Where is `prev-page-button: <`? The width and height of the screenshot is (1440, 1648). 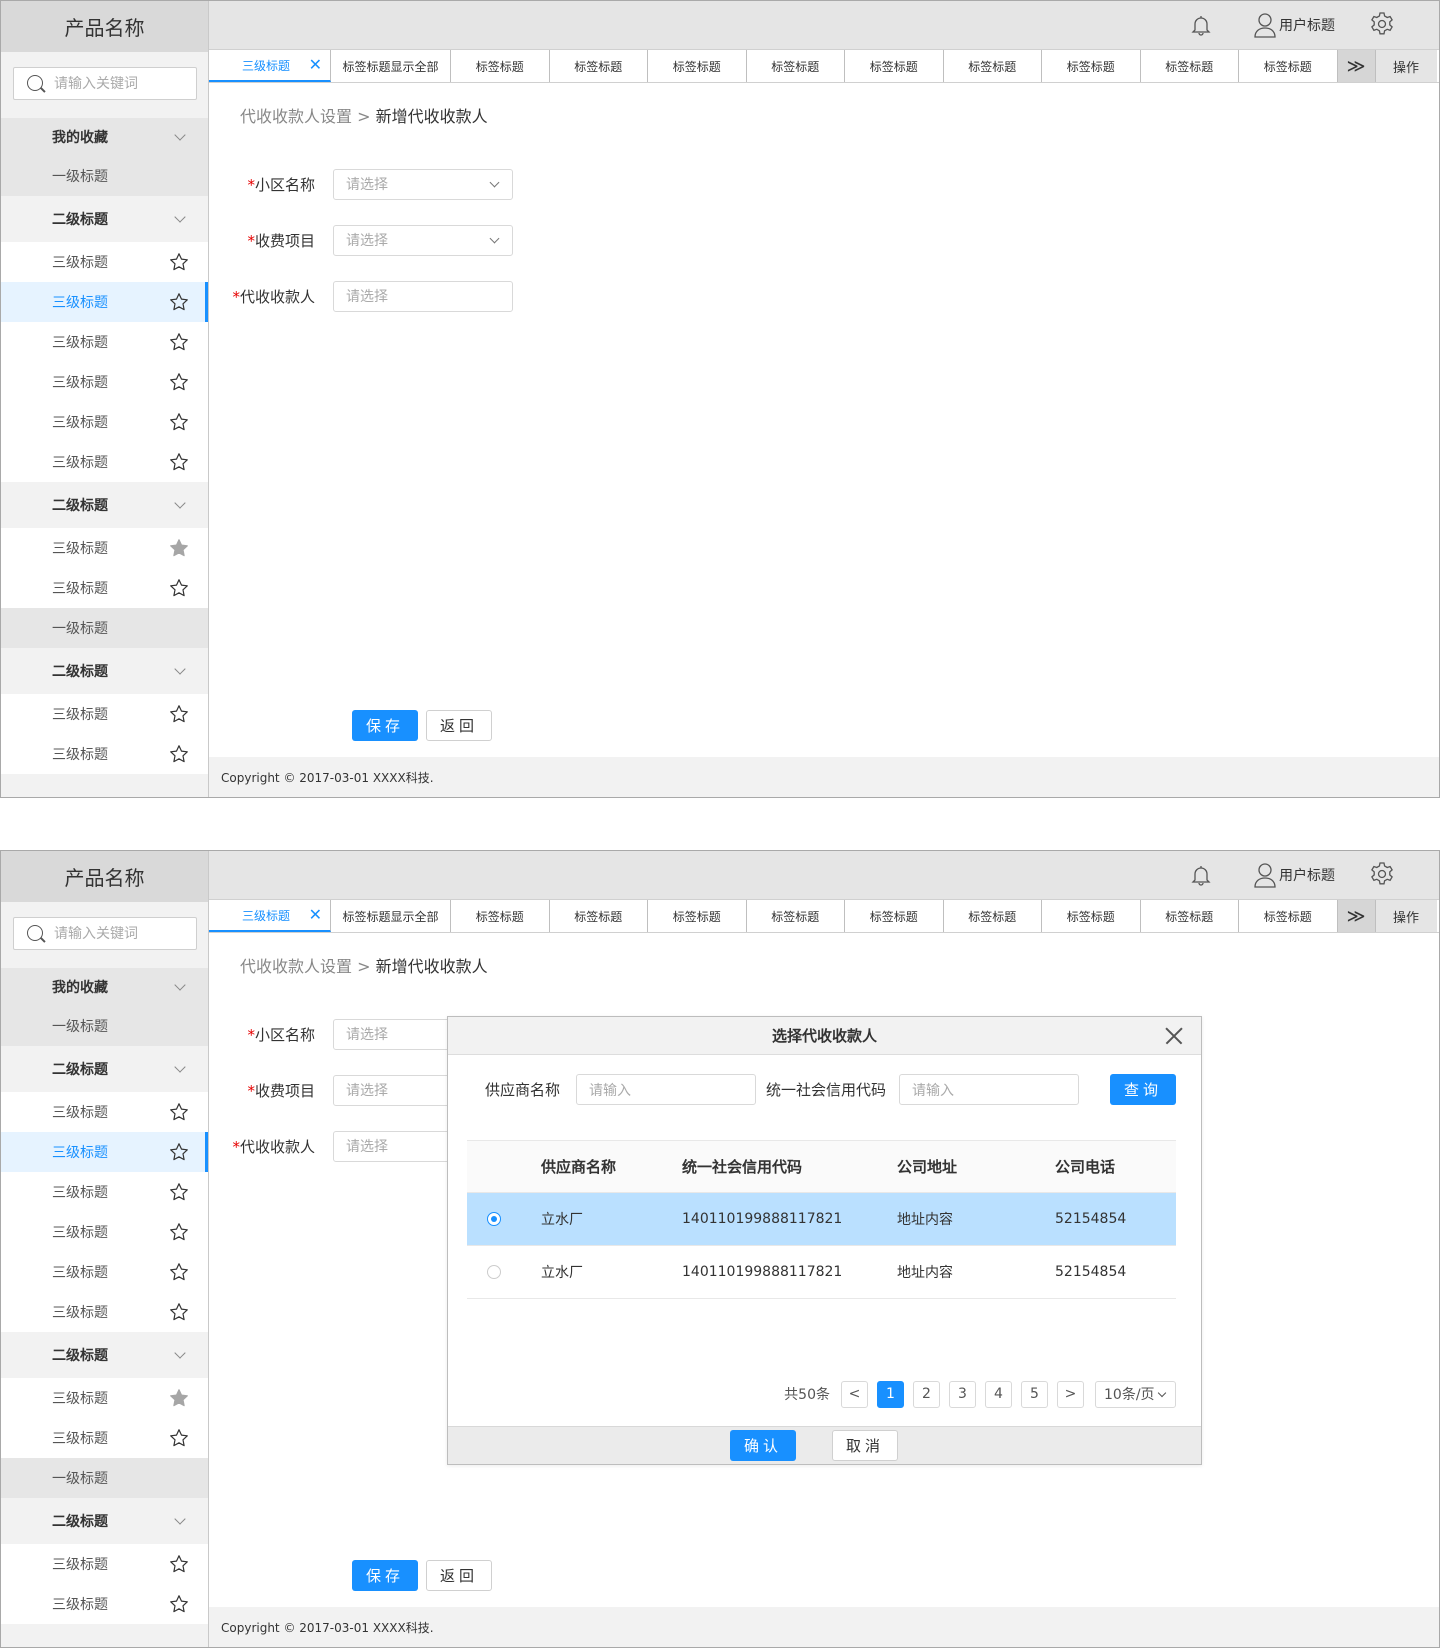 prev-page-button: < is located at coordinates (854, 1394).